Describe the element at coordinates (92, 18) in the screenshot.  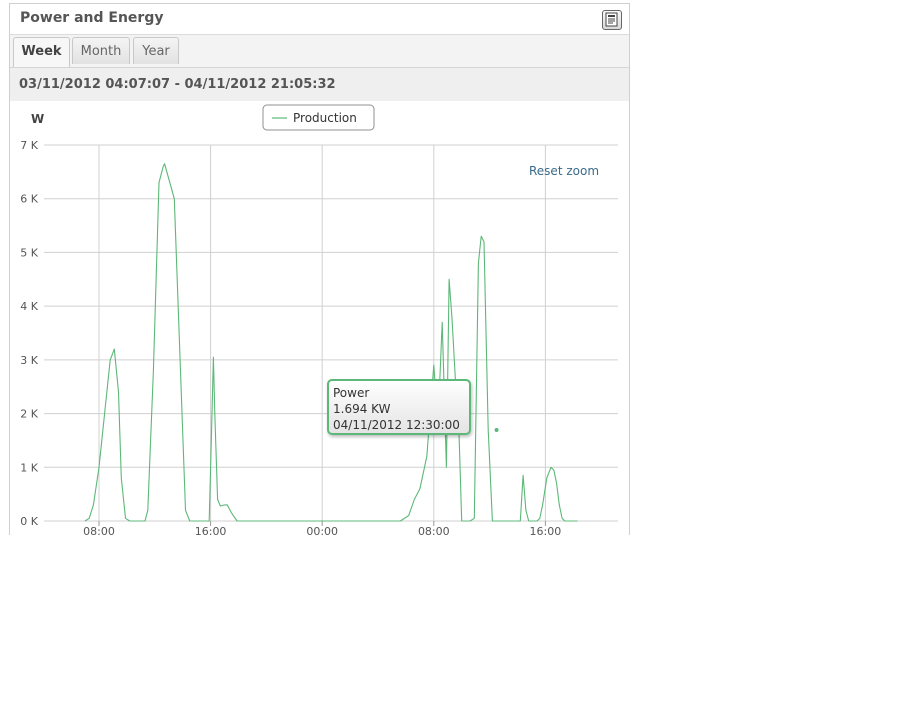
I see `widget-title: Power and Energy` at that location.